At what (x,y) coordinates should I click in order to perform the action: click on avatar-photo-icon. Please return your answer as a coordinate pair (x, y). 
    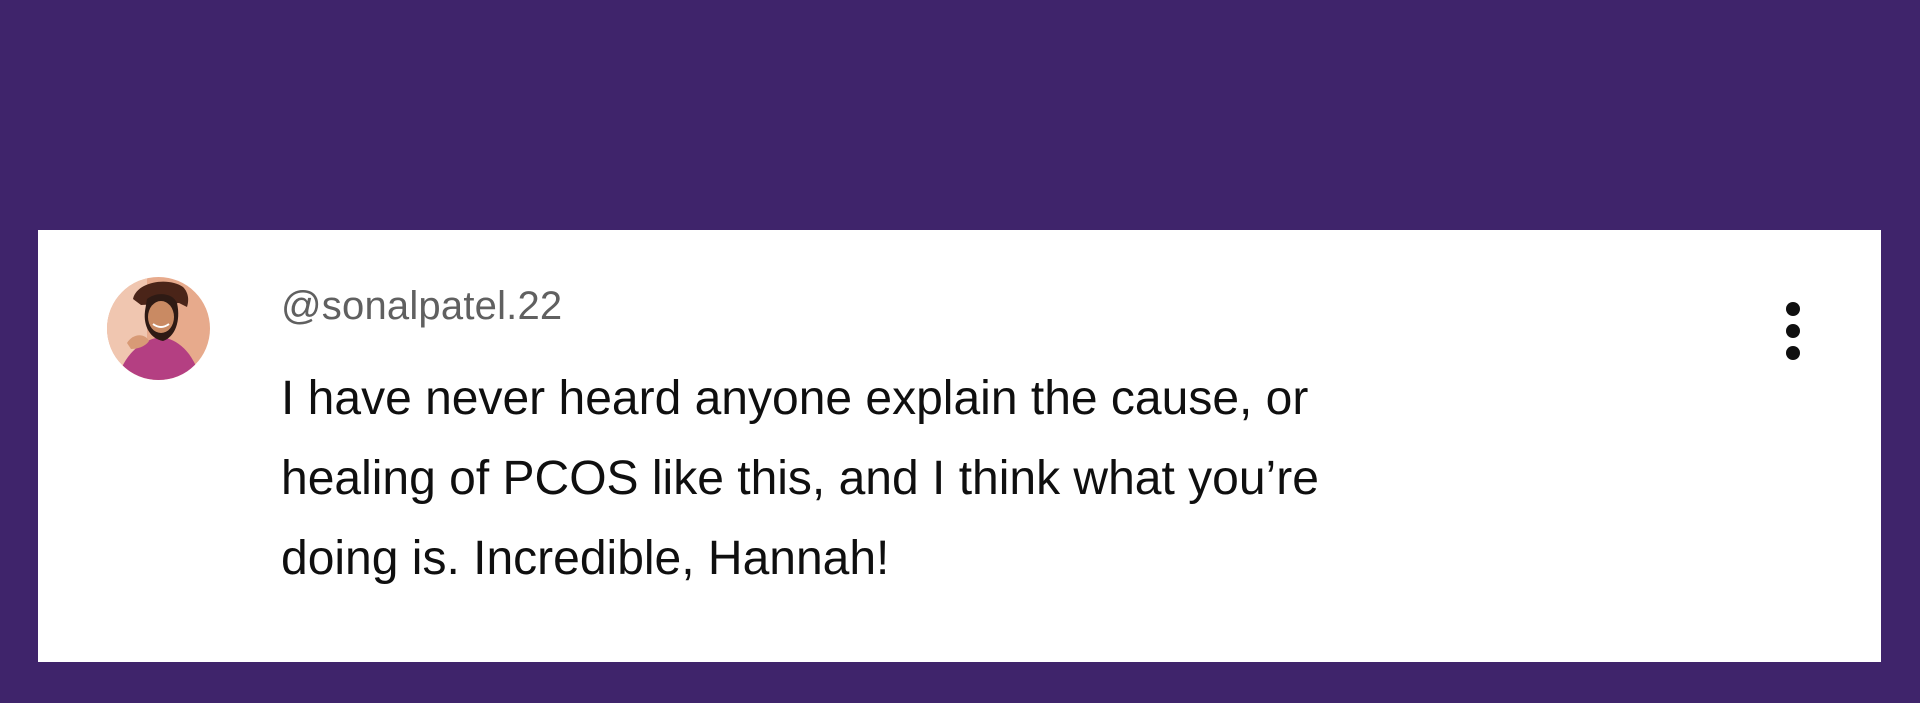
    Looking at the image, I should click on (158, 328).